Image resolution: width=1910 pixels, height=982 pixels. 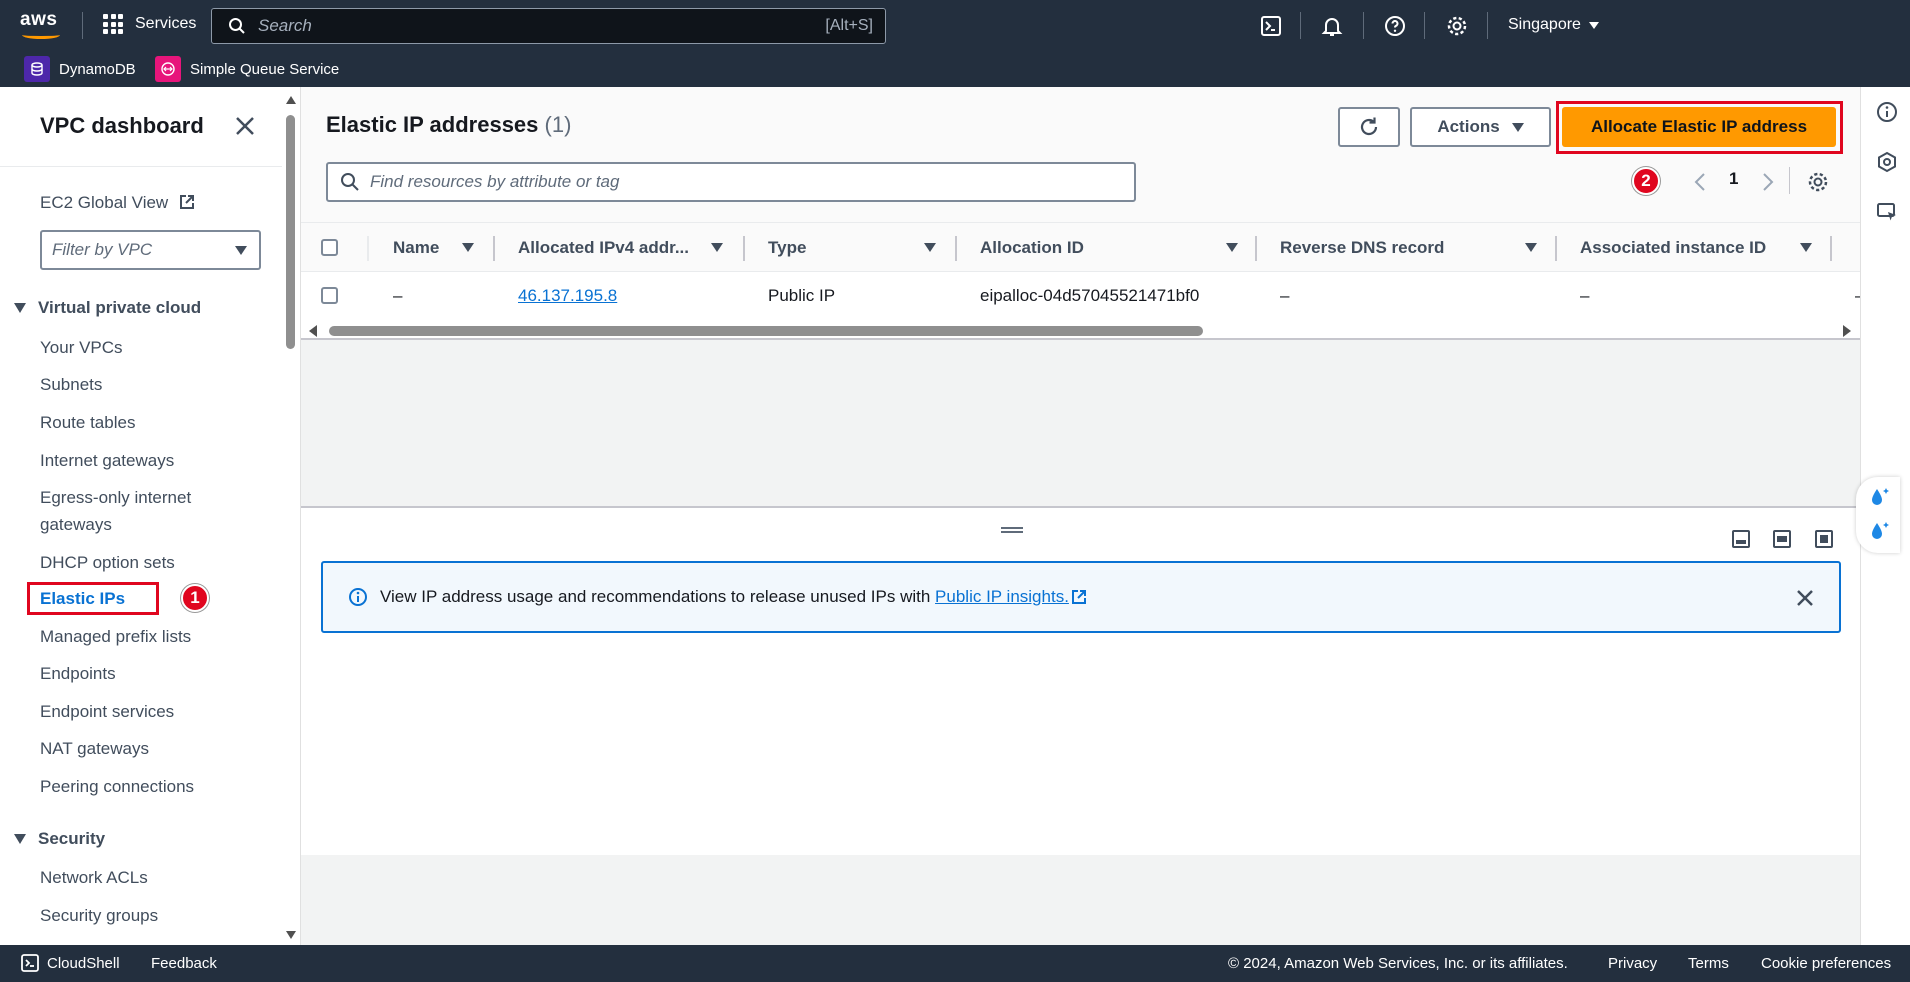 I want to click on split-panel-bottom-icon, so click(x=1741, y=539).